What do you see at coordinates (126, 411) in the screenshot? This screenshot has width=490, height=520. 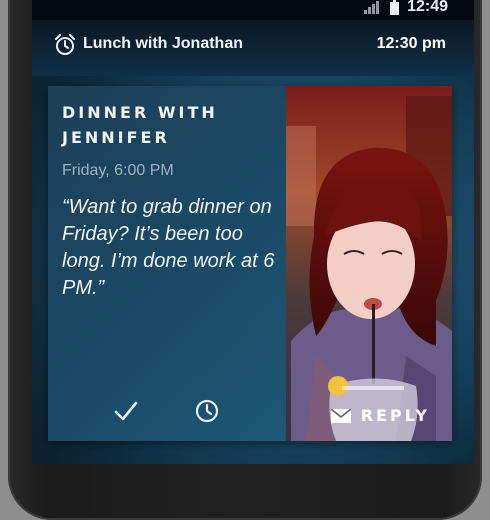 I see `checkmark-icon` at bounding box center [126, 411].